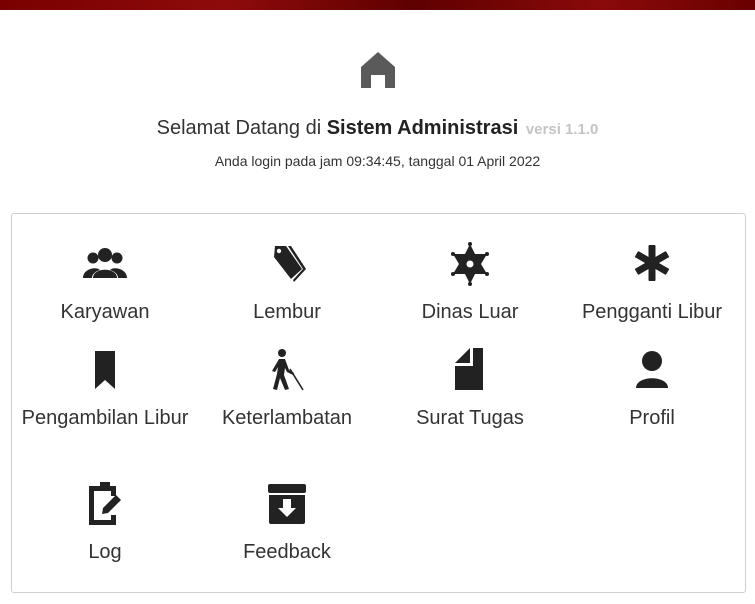  I want to click on menu-item-surat-tugas: Surat Tugas, so click(470, 390).